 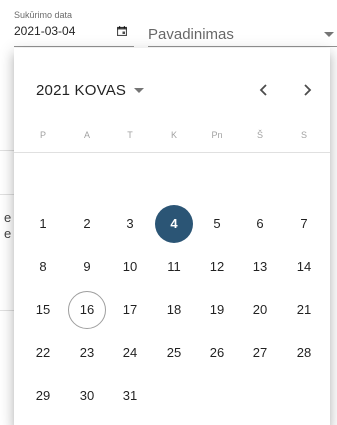 I want to click on day-7: 7, so click(x=304, y=224).